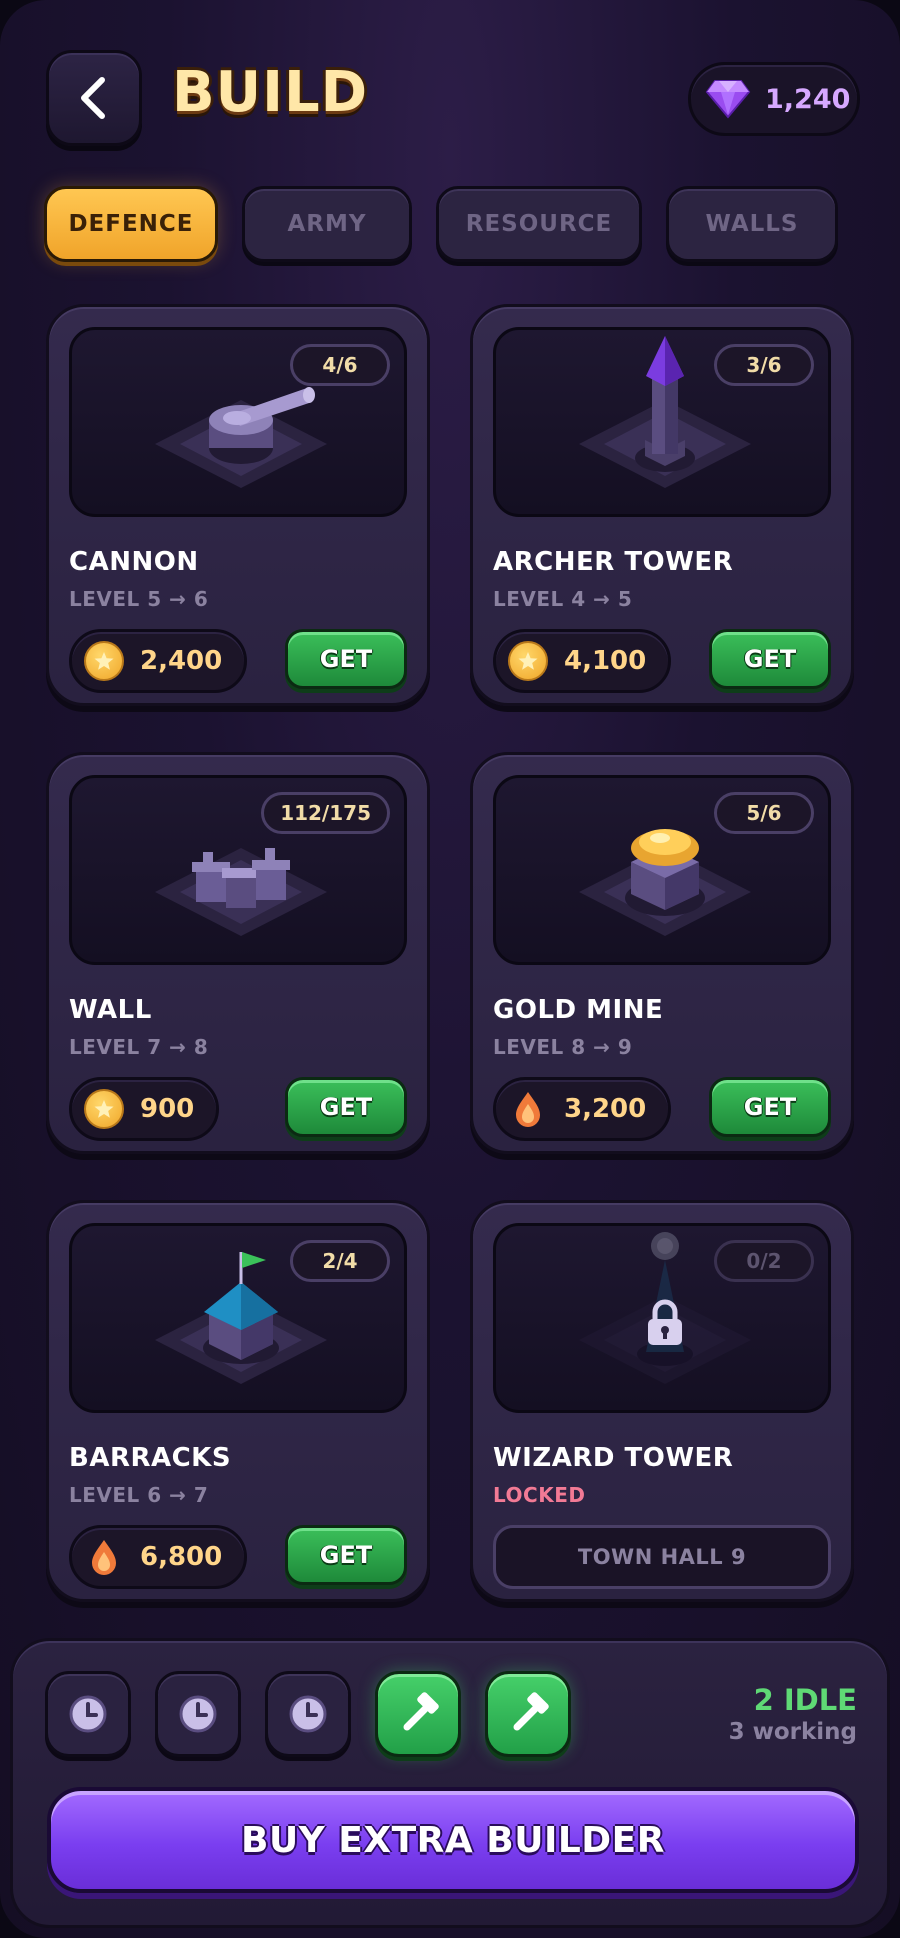  Describe the element at coordinates (805, 1700) in the screenshot. I see `idle-builders-count: 2 IDLE` at that location.